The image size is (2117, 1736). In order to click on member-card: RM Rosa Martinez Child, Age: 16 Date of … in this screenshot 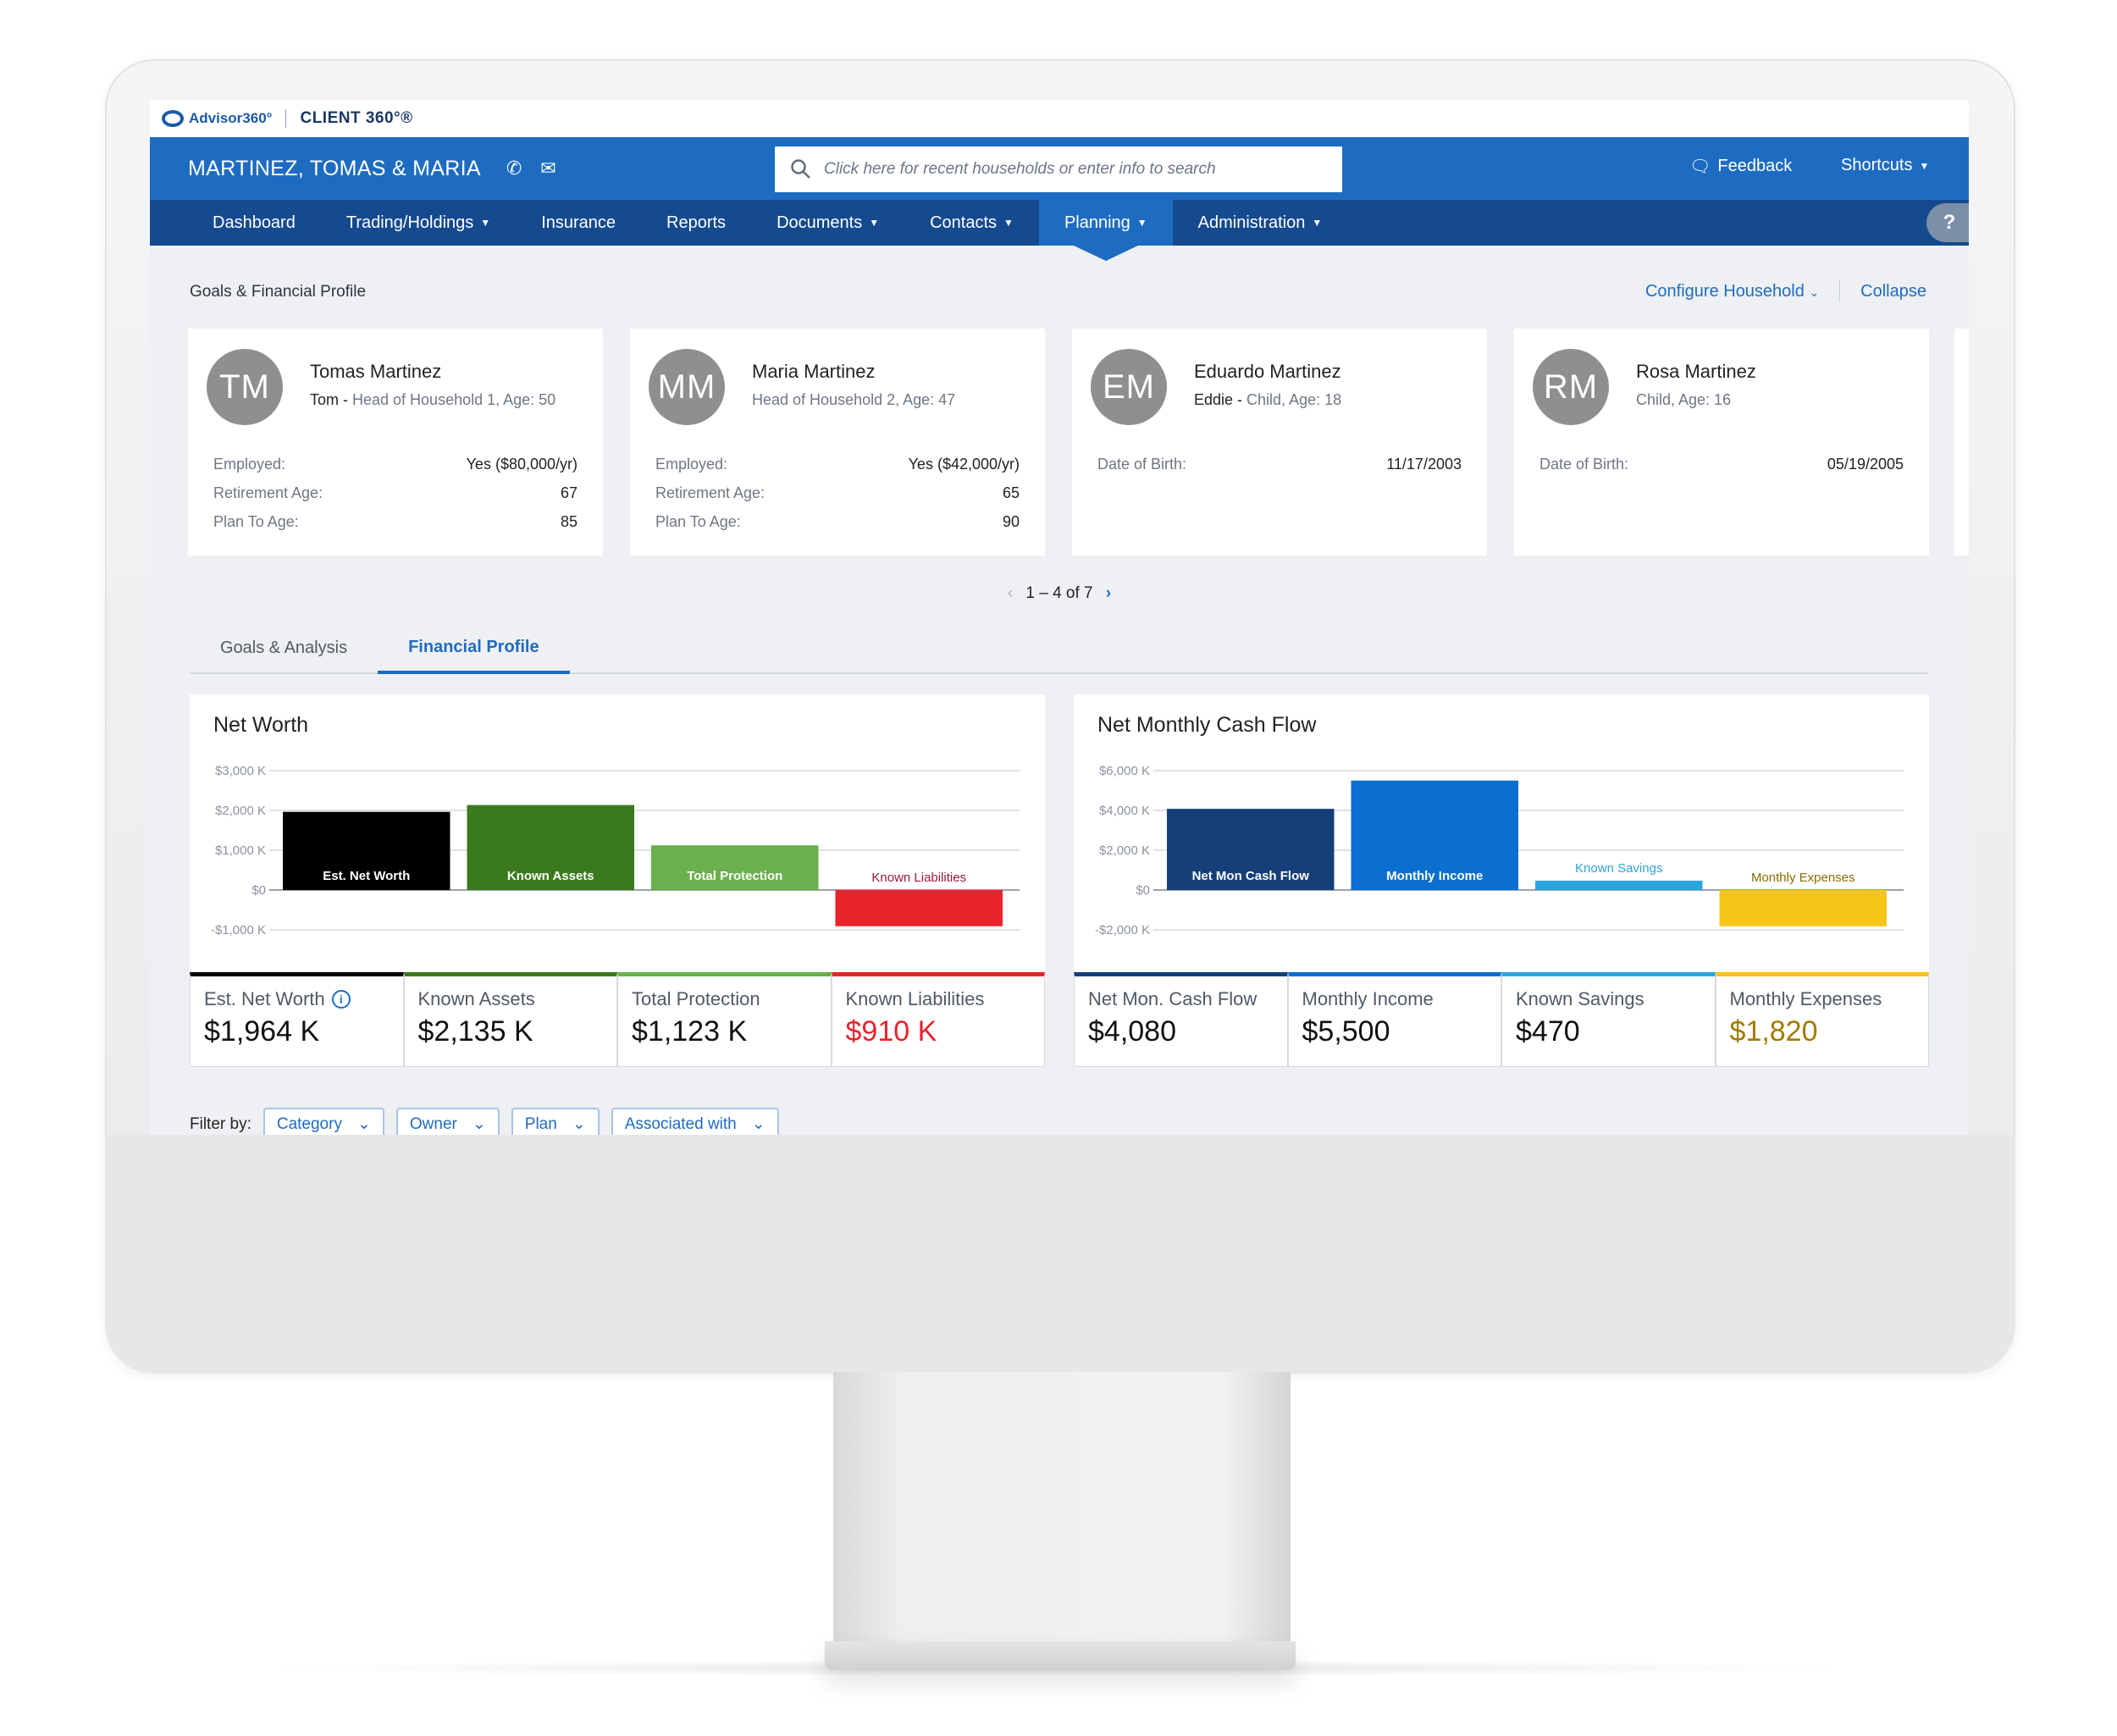, I will do `click(1721, 442)`.